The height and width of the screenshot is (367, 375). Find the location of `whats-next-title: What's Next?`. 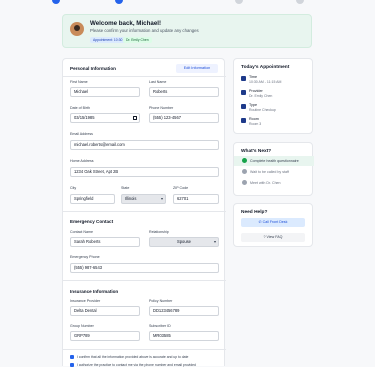

whats-next-title: What's Next? is located at coordinates (256, 151).